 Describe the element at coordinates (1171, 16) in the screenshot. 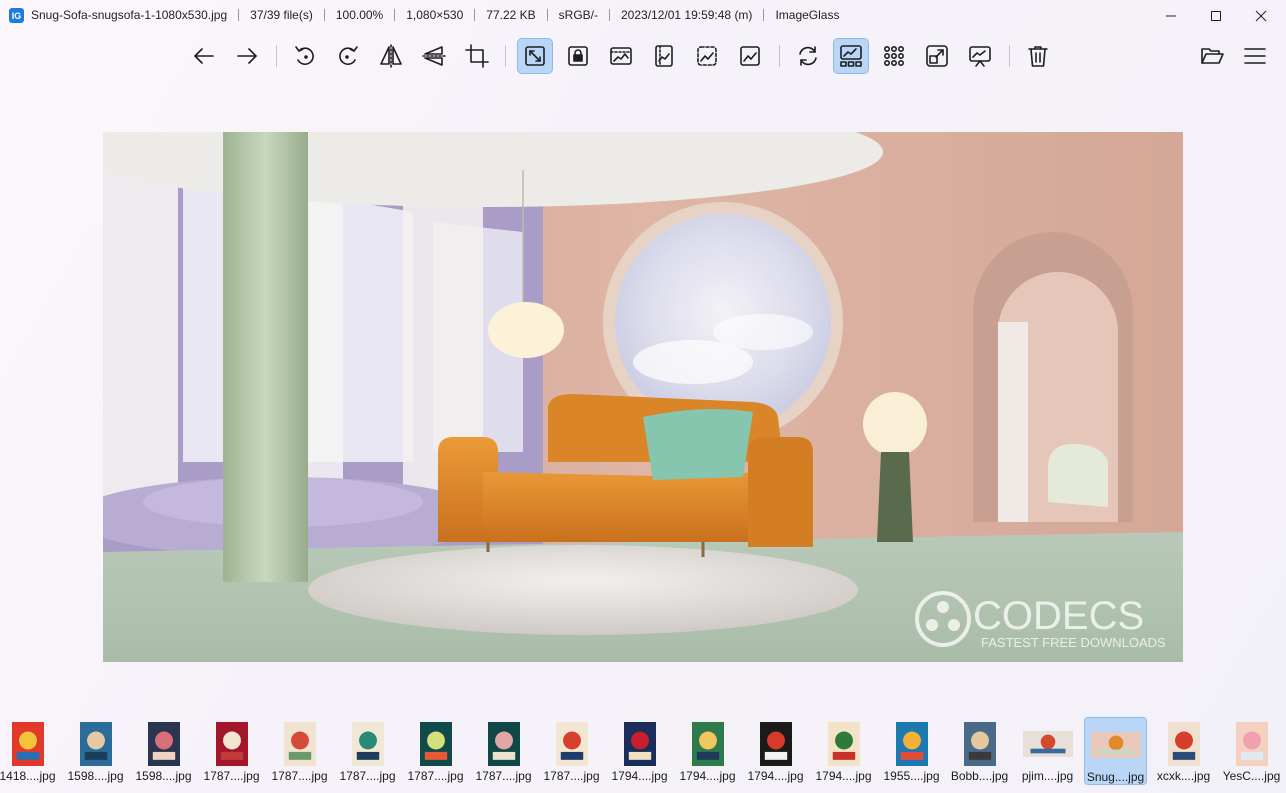

I see `minimize-button` at that location.